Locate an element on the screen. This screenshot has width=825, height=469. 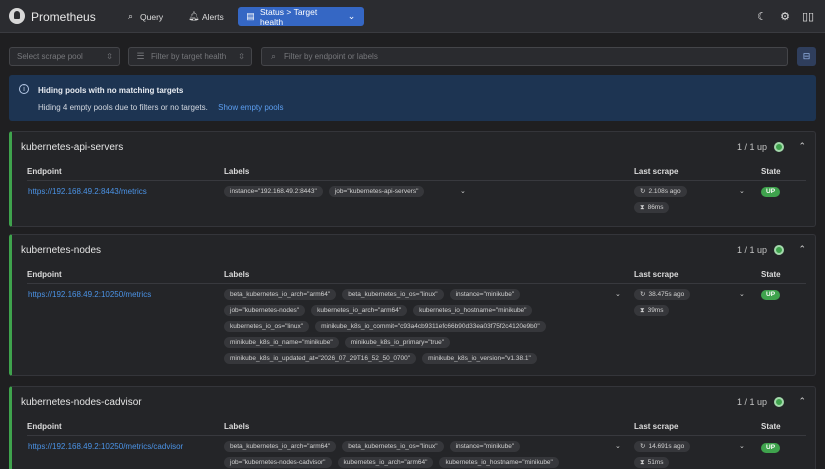
scrape-duration: 86ms is located at coordinates (655, 207).